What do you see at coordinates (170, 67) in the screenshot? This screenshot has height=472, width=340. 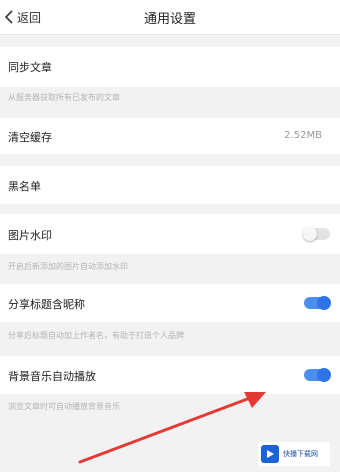 I see `sync-articles-row: 同步文章` at bounding box center [170, 67].